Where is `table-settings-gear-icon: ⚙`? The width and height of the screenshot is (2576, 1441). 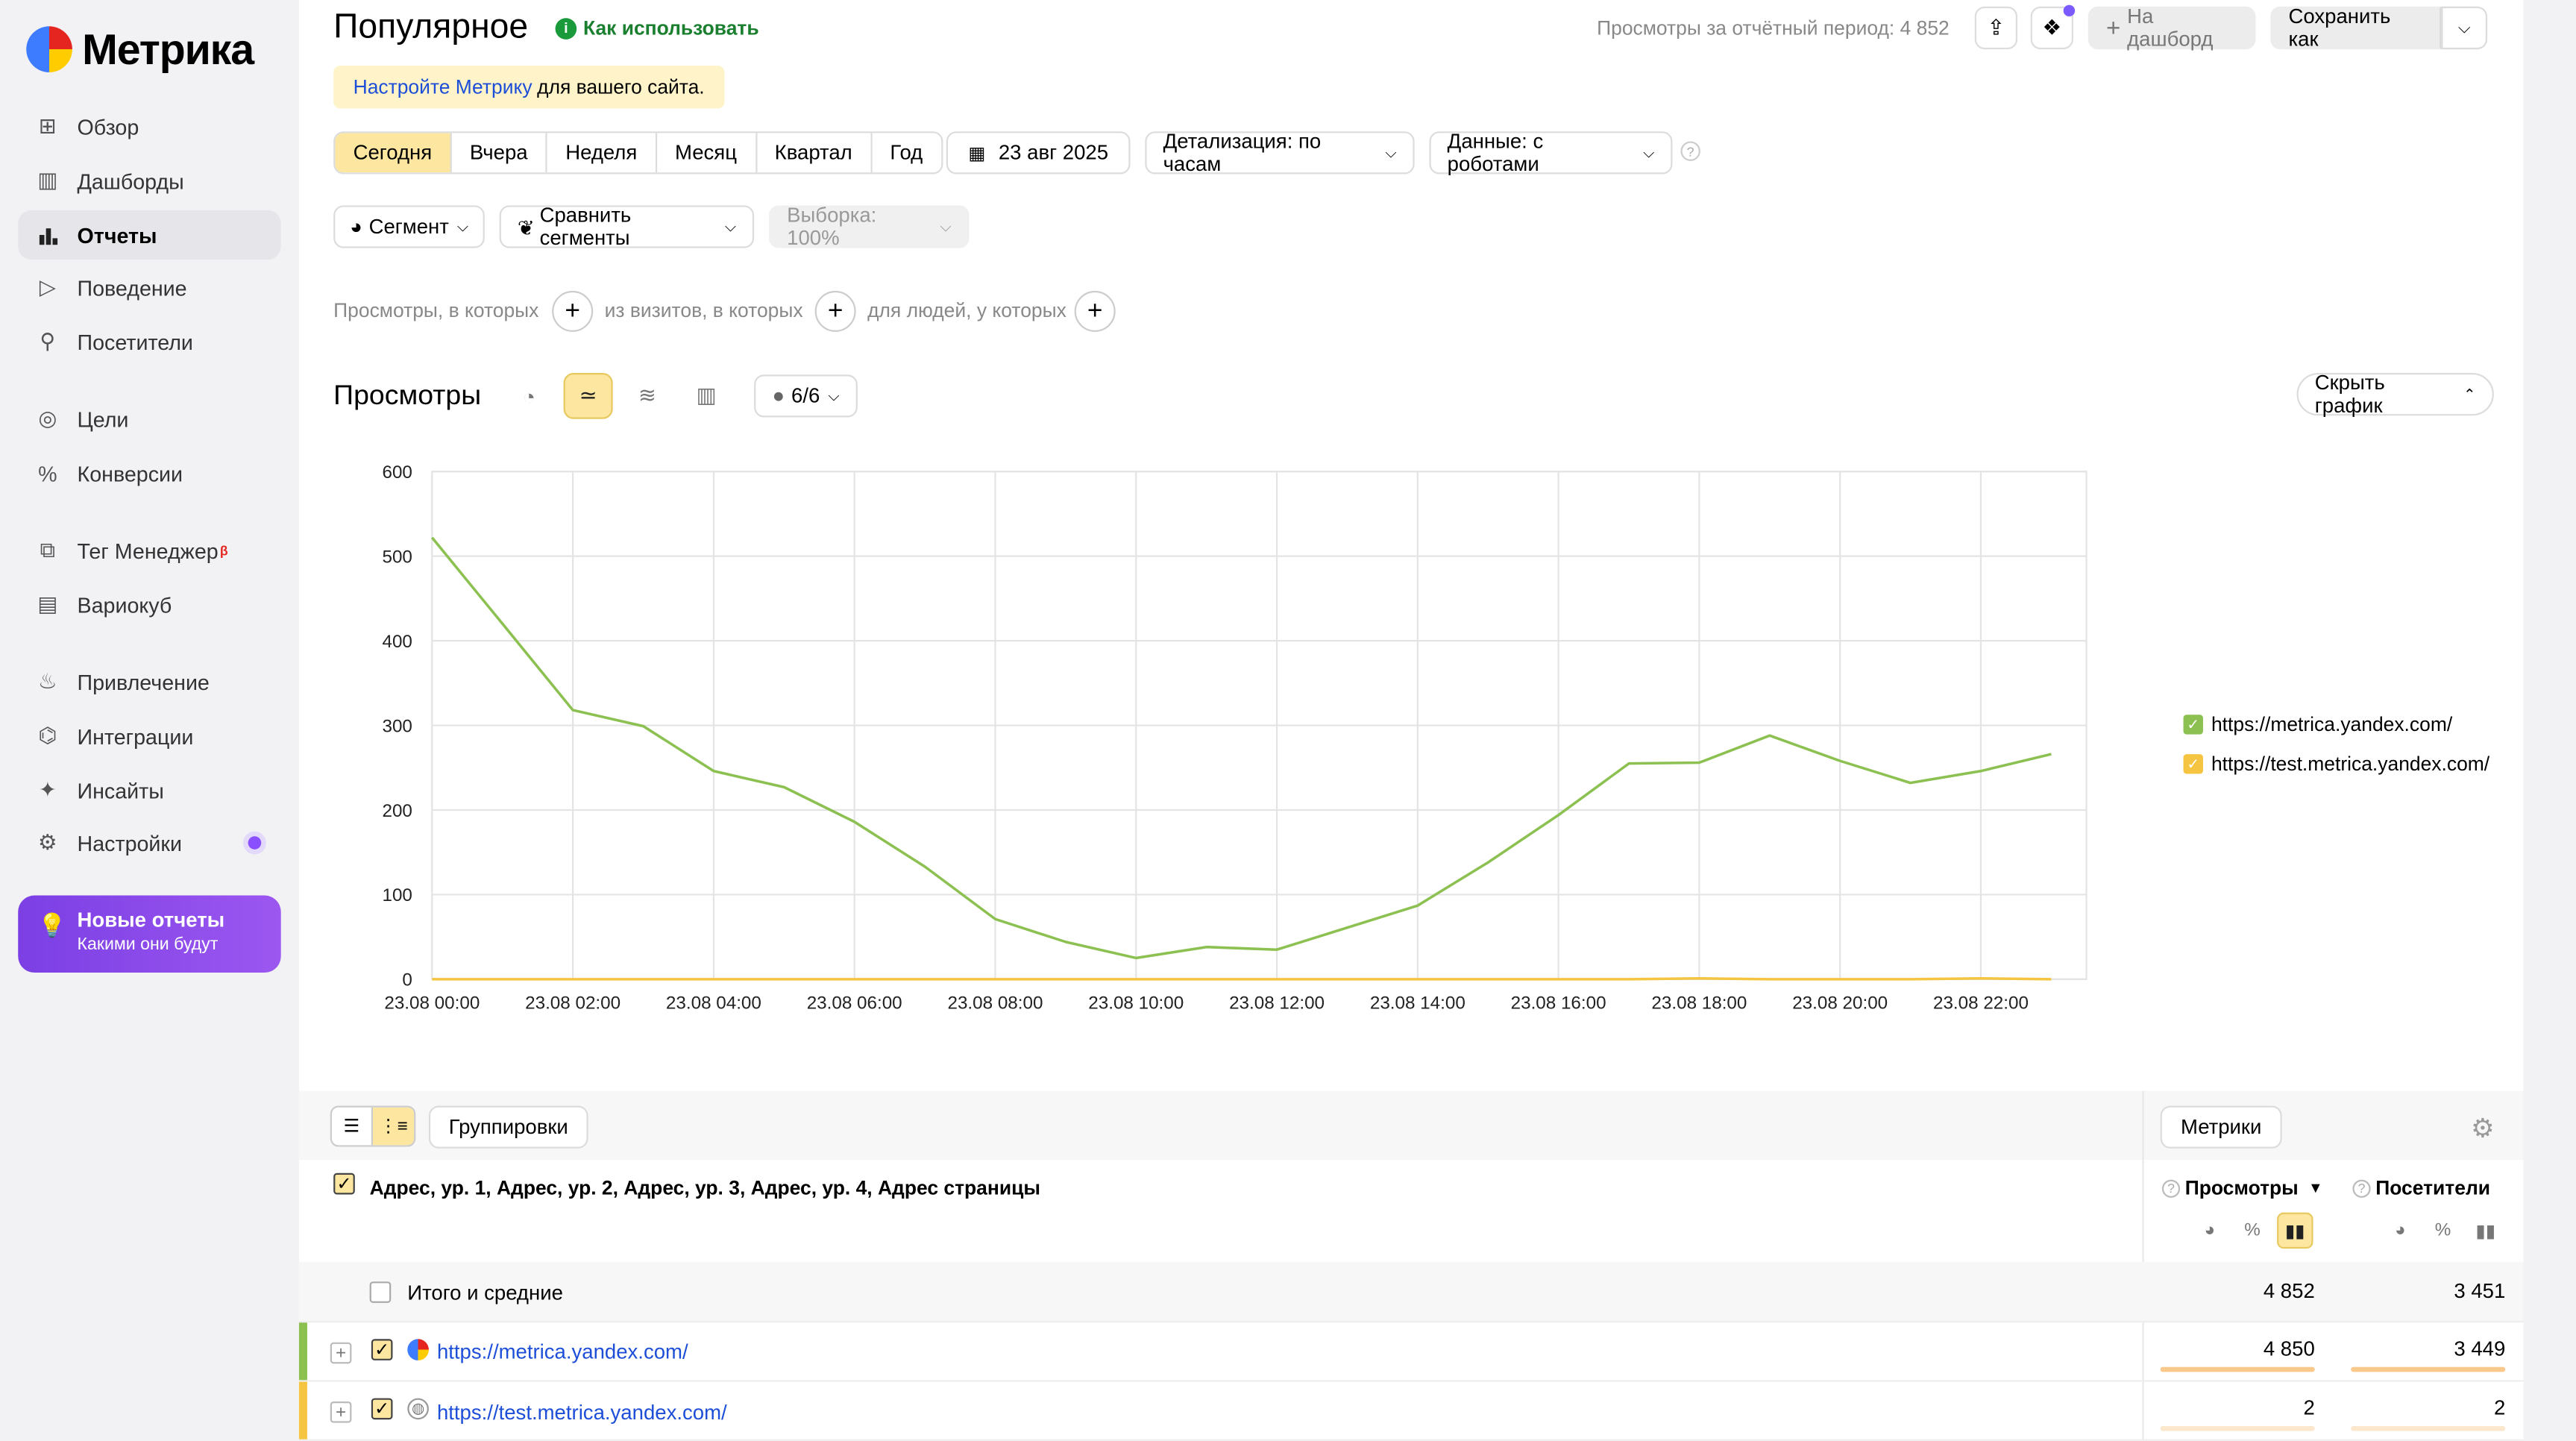 table-settings-gear-icon: ⚙ is located at coordinates (2483, 1128).